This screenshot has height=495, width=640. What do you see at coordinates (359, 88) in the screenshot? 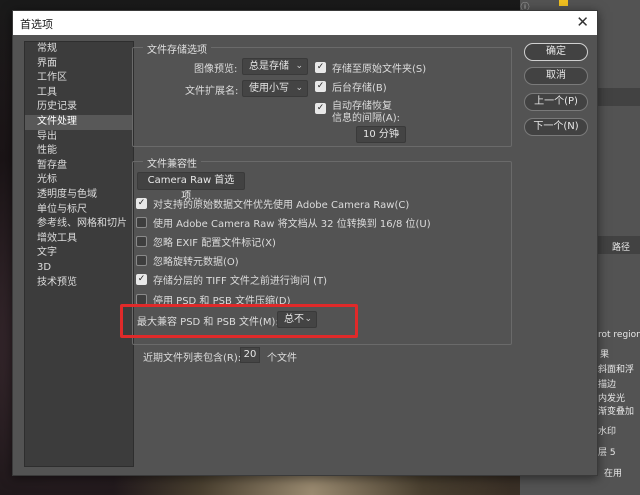
I see `background-save-label: 后台存储(B)` at bounding box center [359, 88].